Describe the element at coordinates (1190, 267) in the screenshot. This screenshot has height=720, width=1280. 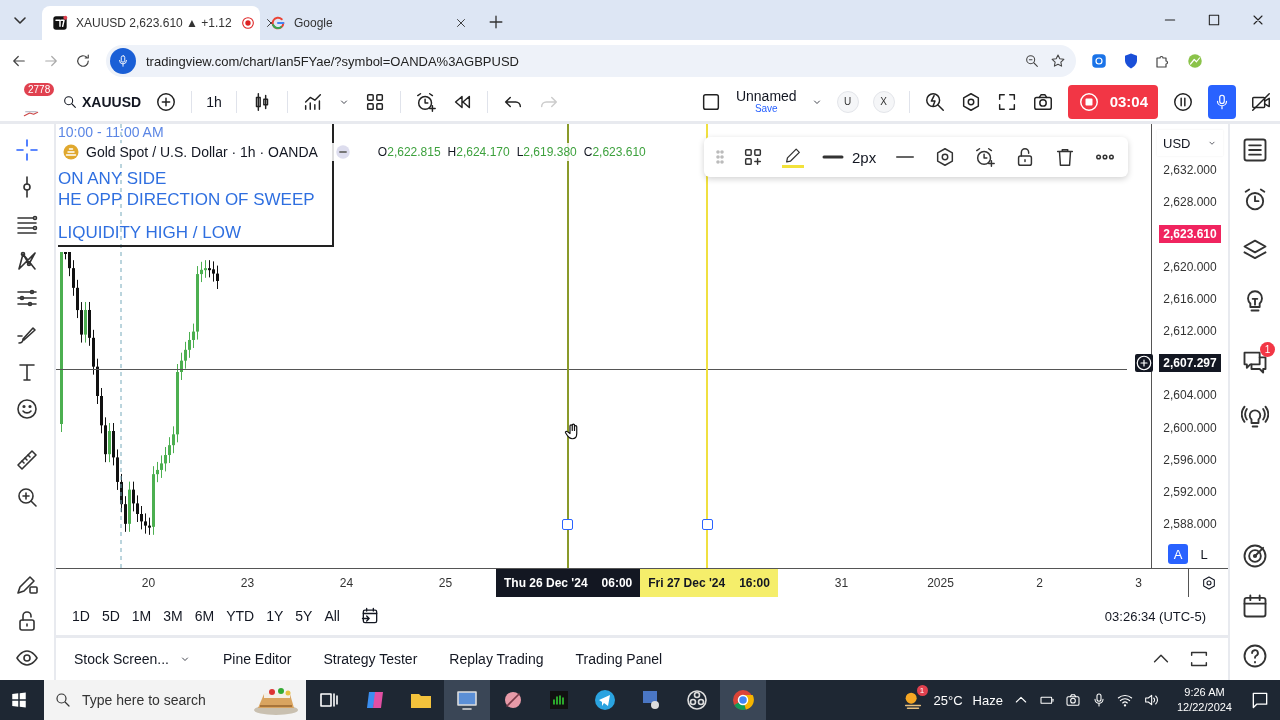
I see `price-label: 2,620.000` at that location.